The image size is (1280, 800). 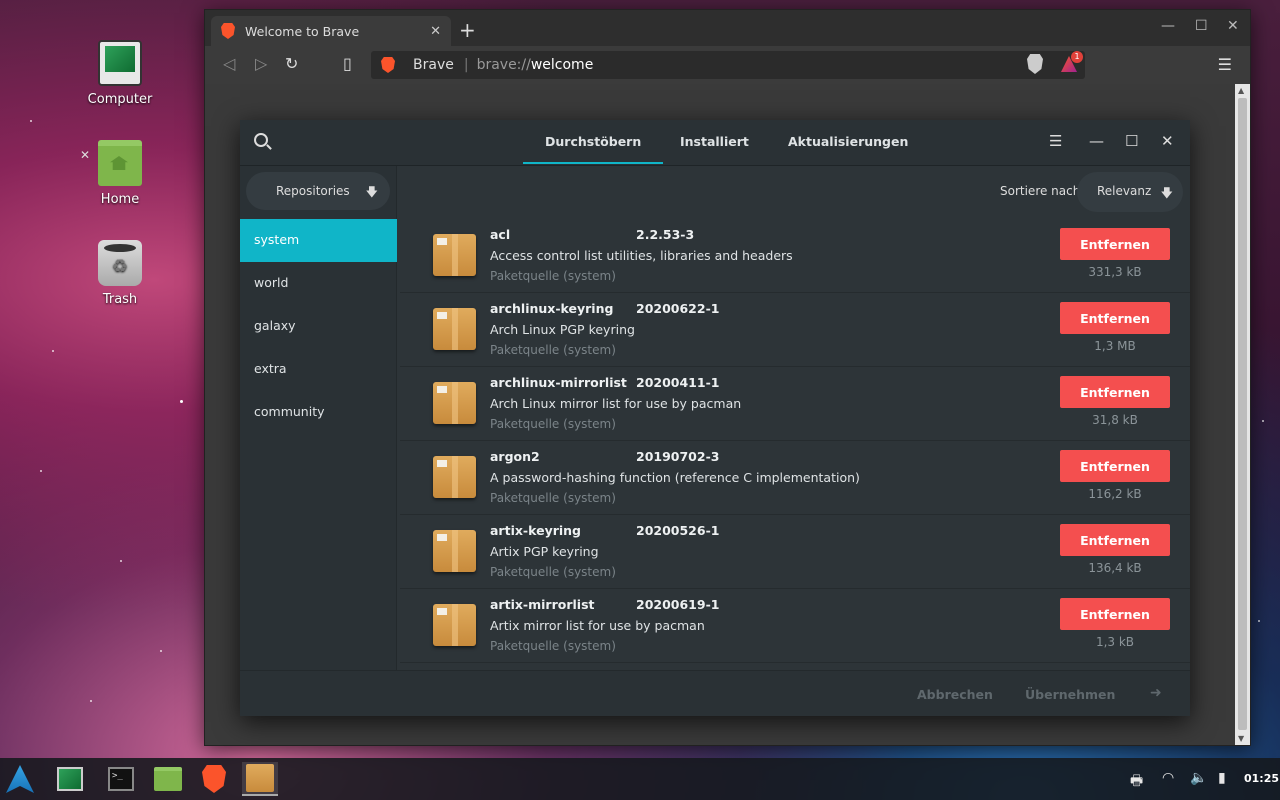 What do you see at coordinates (261, 63) in the screenshot?
I see `forward-icon: ▷` at bounding box center [261, 63].